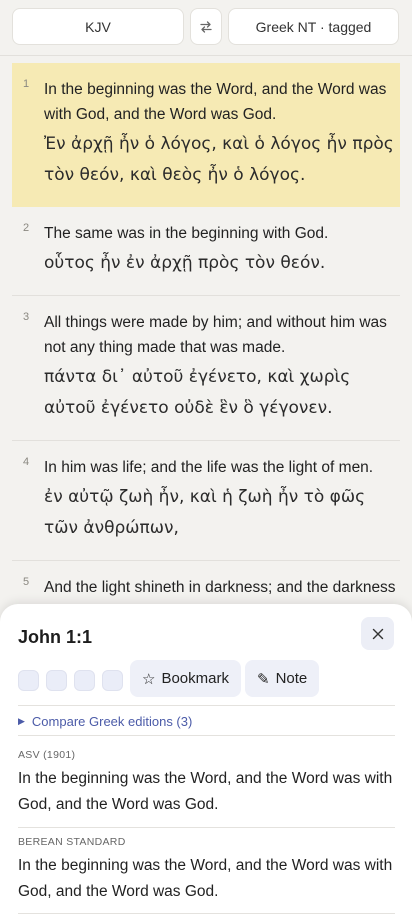 The image size is (412, 915). Describe the element at coordinates (47, 755) in the screenshot. I see `edition-name: ASV (1901)` at that location.